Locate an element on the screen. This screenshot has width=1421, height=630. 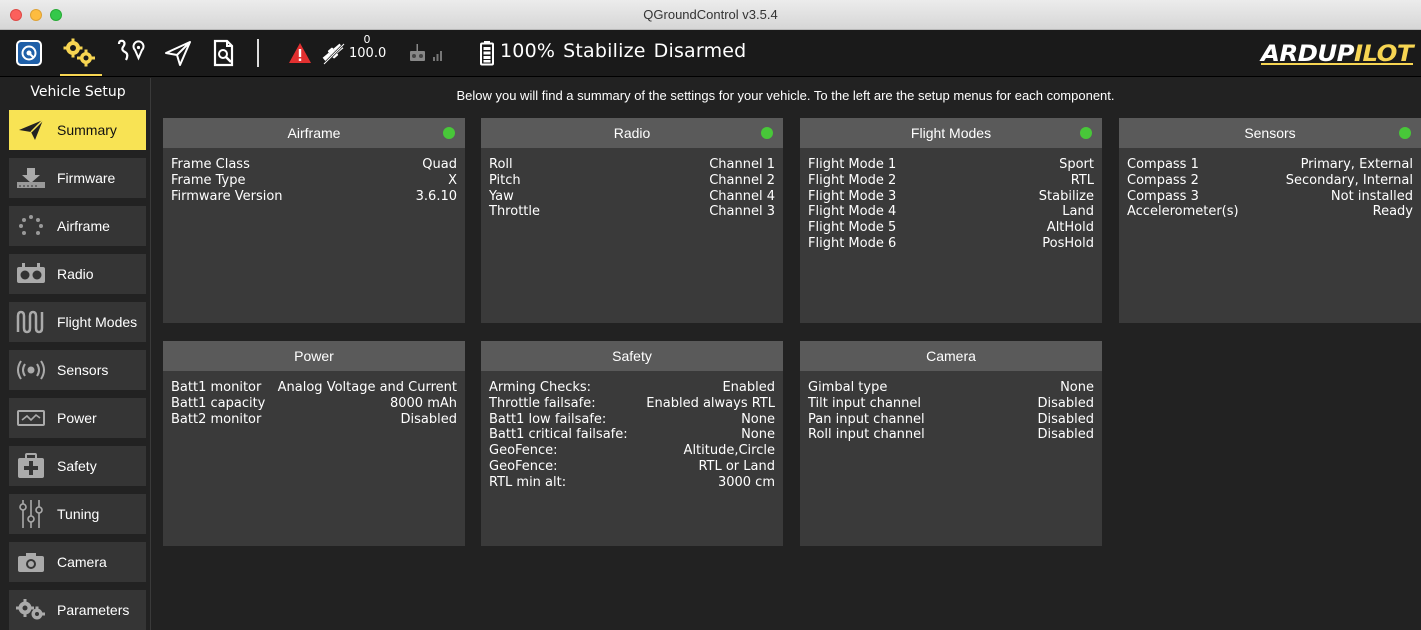
analyze-view-button is located at coordinates (224, 53).